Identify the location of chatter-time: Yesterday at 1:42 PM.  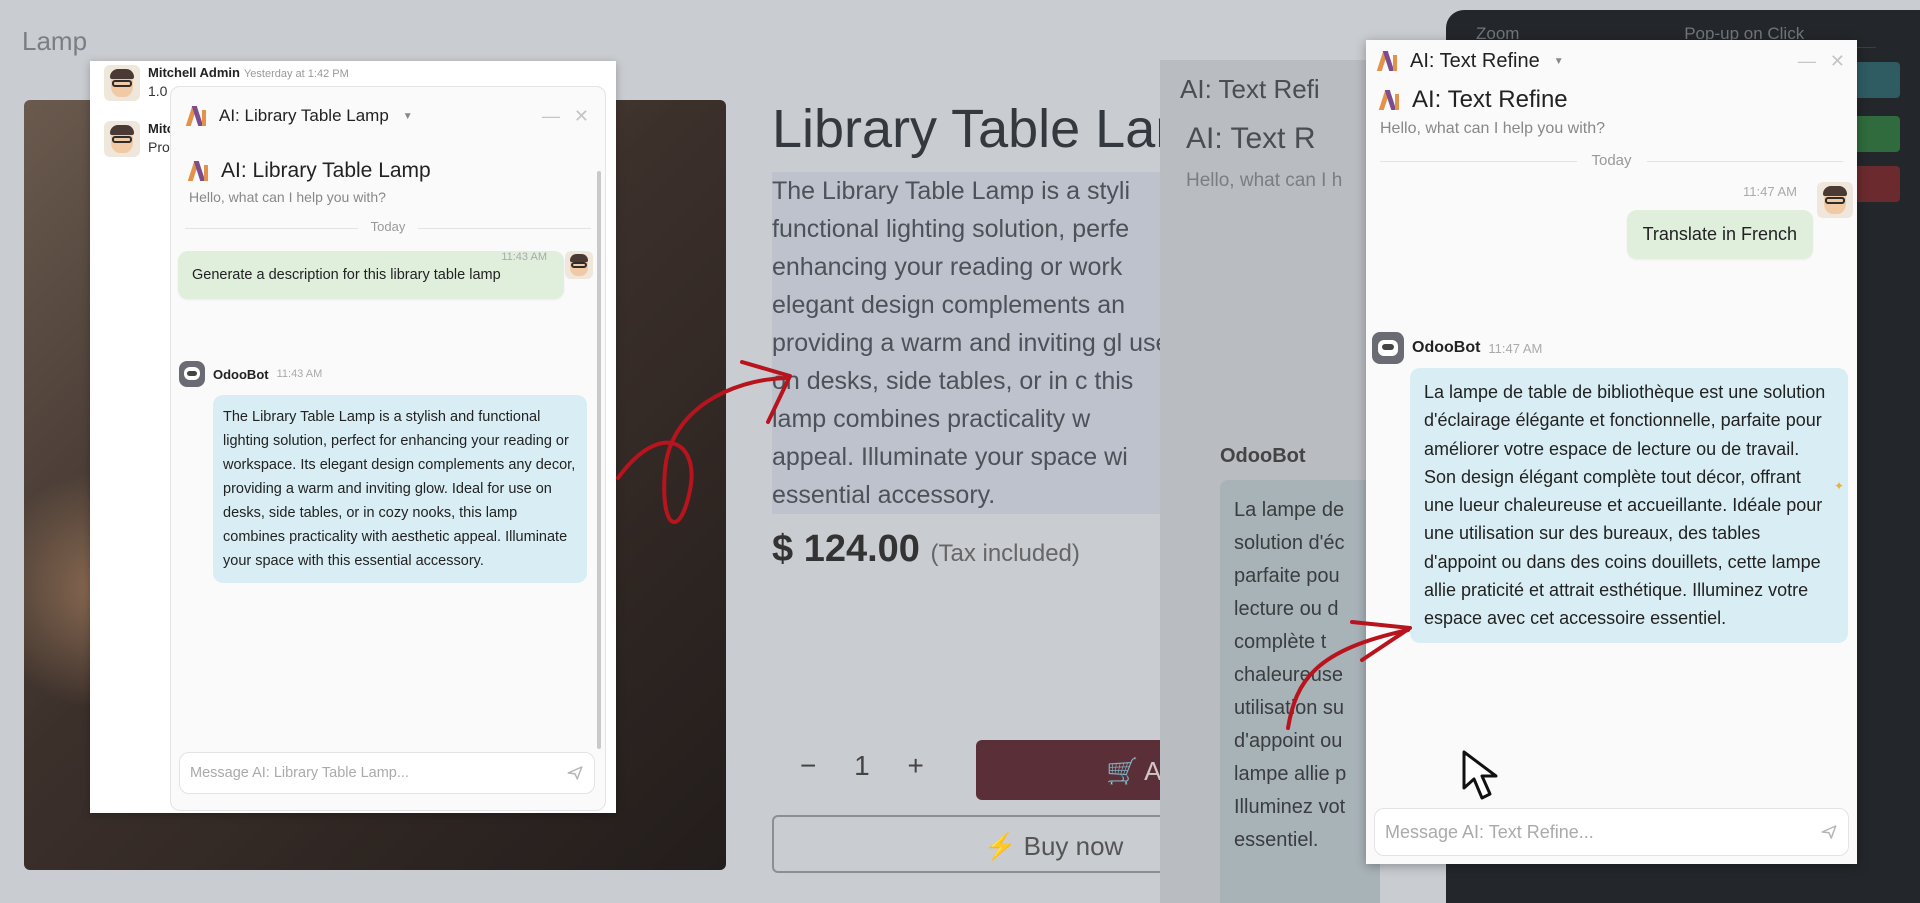
(296, 74).